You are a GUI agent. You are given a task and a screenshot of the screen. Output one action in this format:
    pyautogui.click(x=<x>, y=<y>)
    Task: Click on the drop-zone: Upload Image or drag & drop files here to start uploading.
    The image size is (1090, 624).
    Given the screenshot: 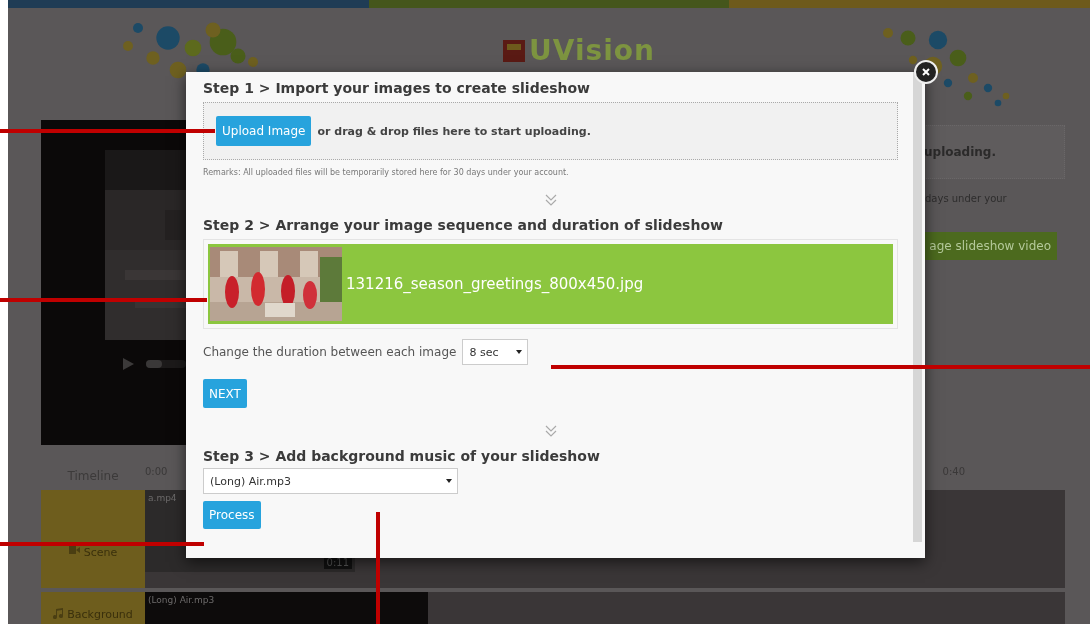 What is the action you would take?
    pyautogui.click(x=550, y=131)
    